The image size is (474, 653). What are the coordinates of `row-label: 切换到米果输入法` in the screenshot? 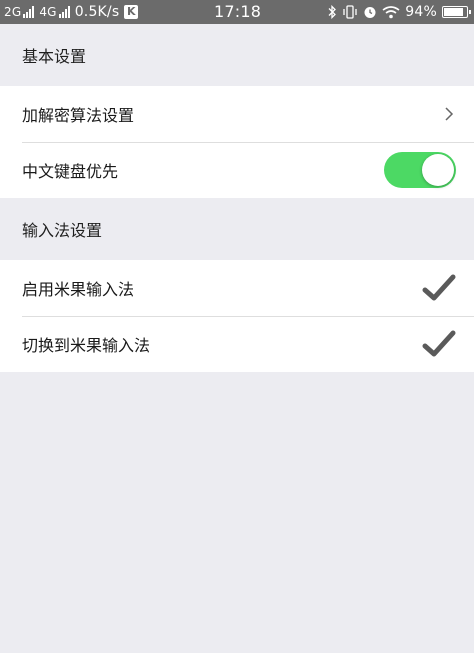 It's located at (86, 345).